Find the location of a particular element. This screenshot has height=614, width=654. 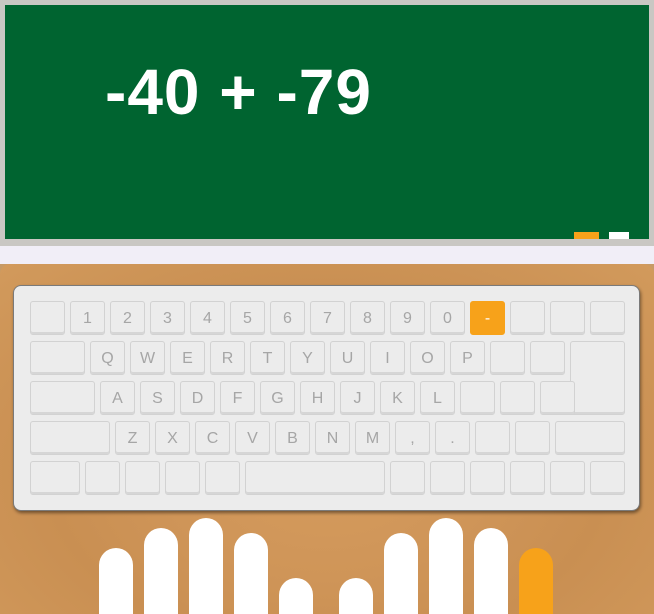

key-right-bracket is located at coordinates (547, 358).